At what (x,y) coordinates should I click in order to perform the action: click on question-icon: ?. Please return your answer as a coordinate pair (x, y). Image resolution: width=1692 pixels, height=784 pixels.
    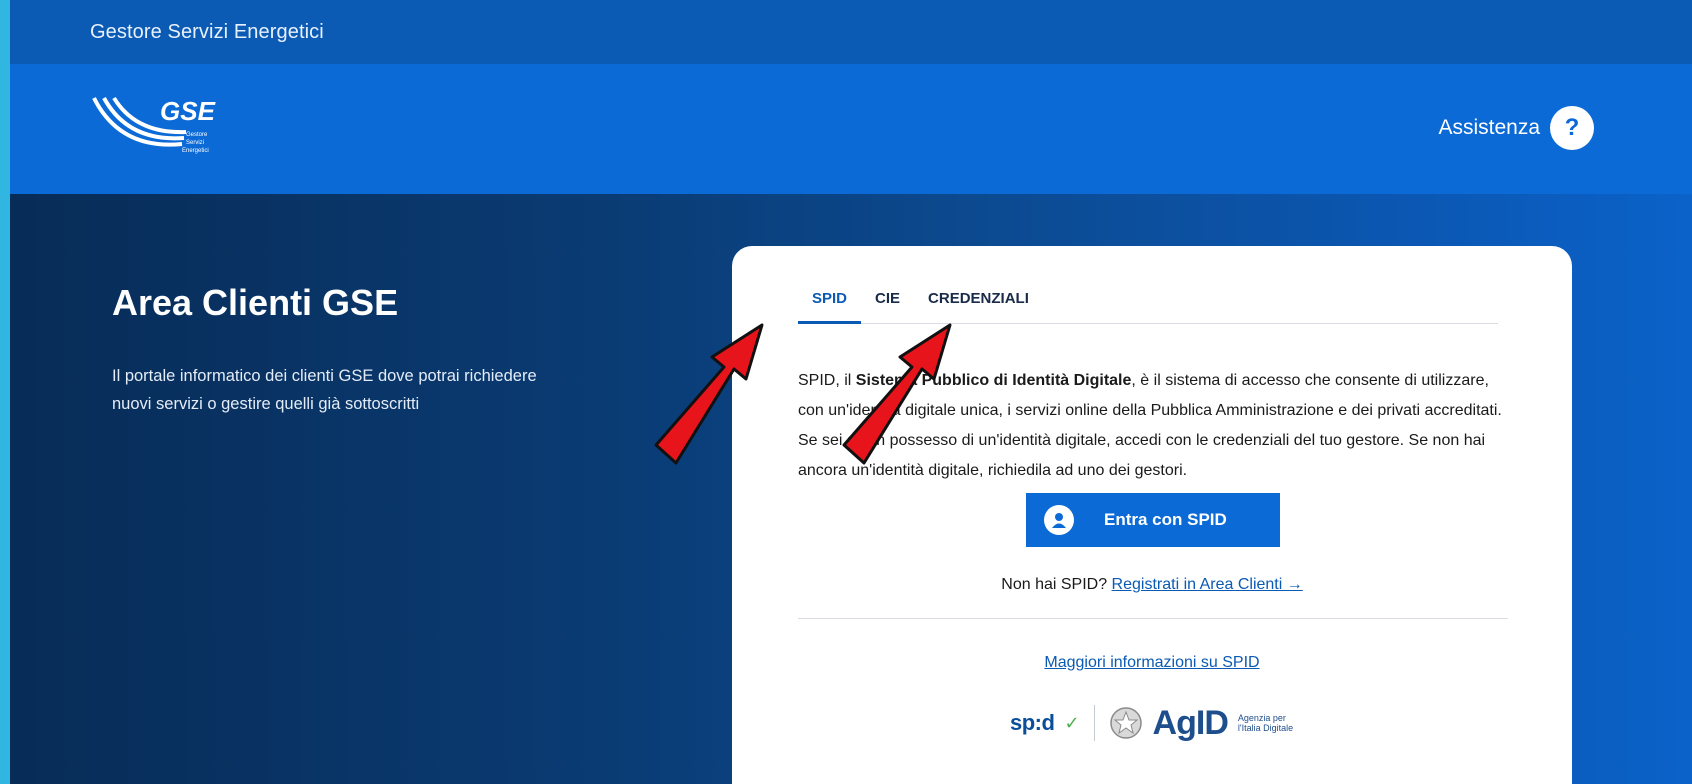
    Looking at the image, I should click on (1572, 128).